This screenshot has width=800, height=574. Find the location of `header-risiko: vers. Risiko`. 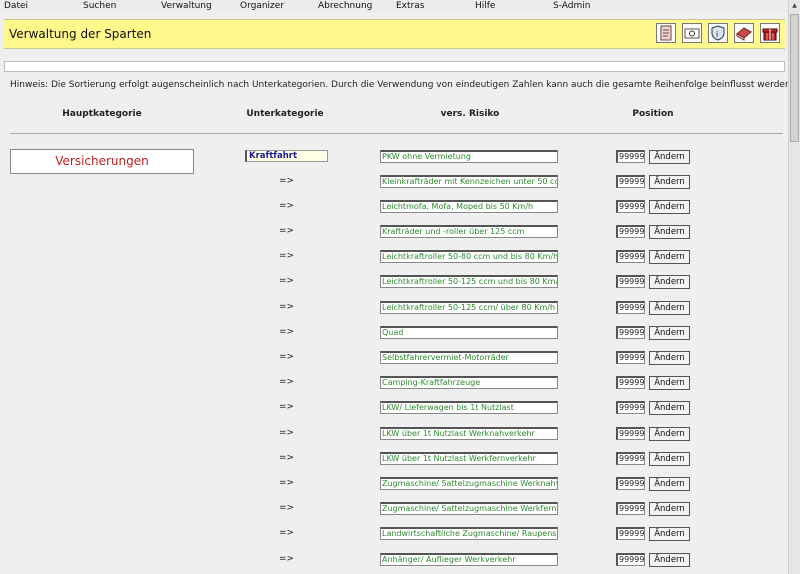

header-risiko: vers. Risiko is located at coordinates (470, 114).